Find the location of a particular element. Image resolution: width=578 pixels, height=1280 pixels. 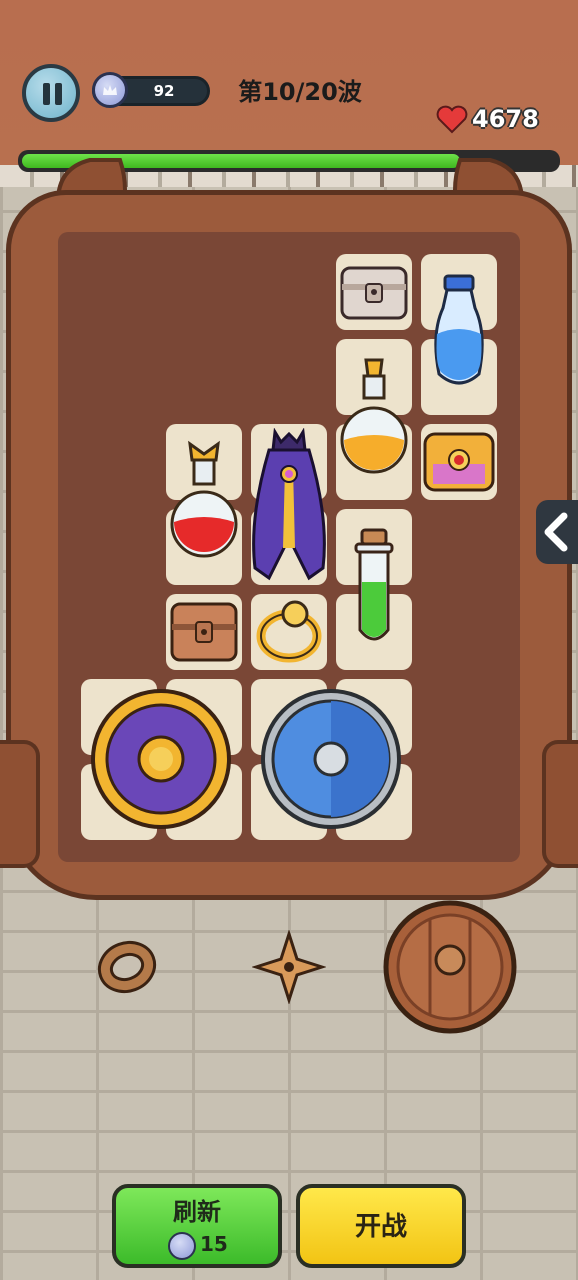

chevron-left-icon is located at coordinates (556, 532).